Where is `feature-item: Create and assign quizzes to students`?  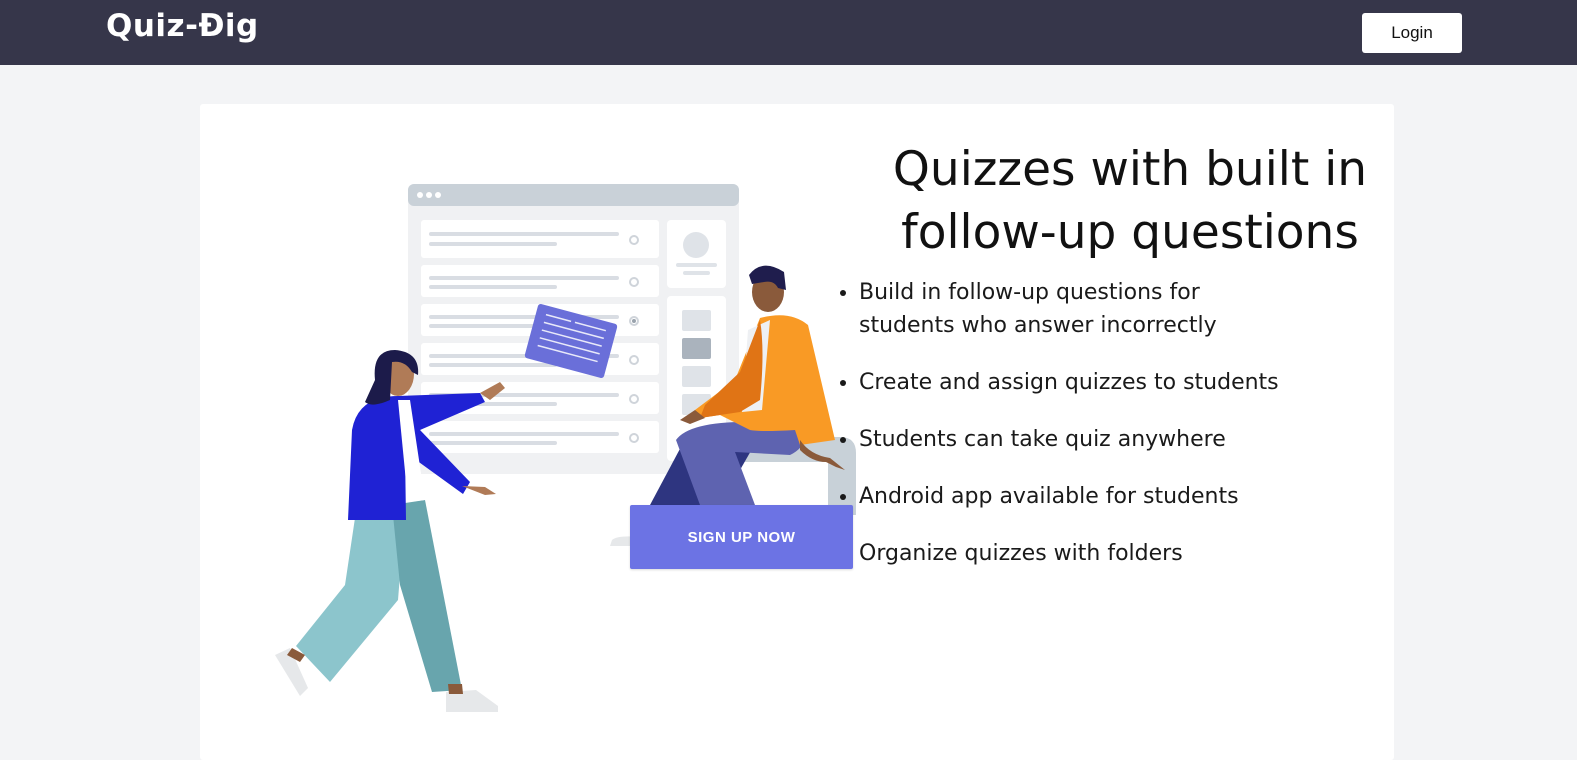
feature-item: Create and assign quizzes to students is located at coordinates (1074, 382).